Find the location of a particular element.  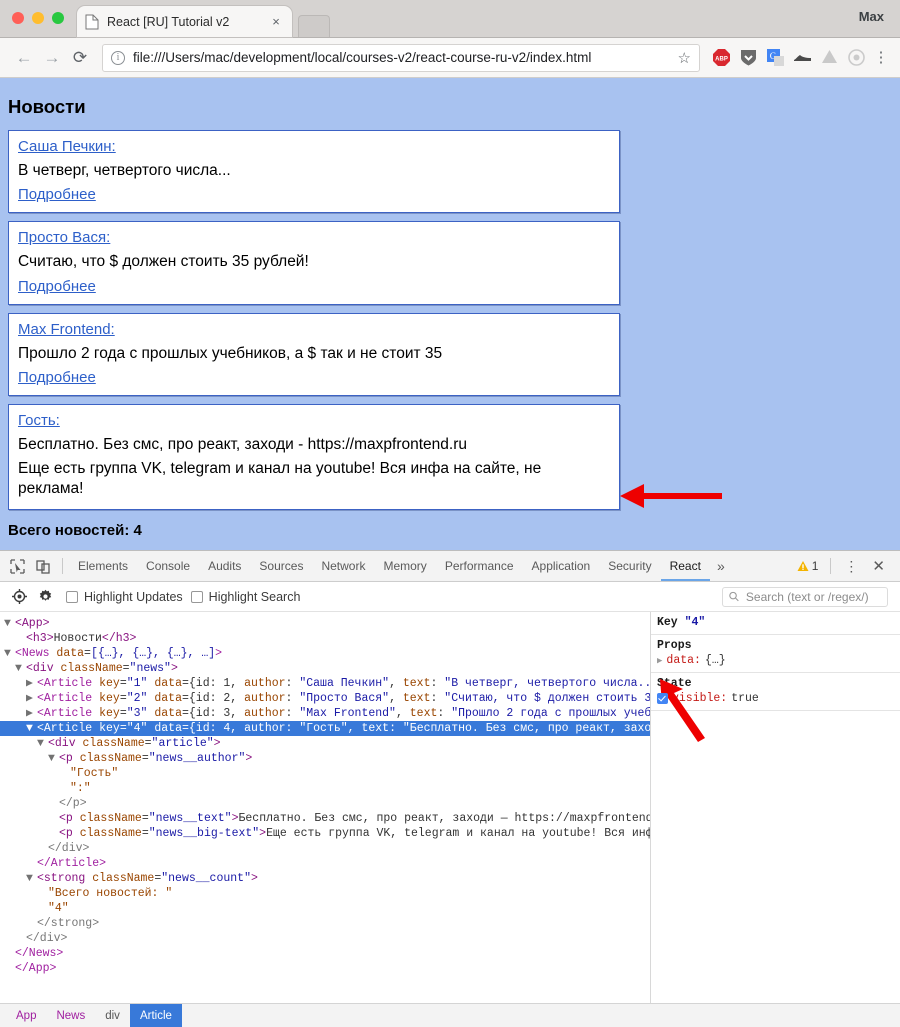

tree-row: ":" is located at coordinates (325, 788).